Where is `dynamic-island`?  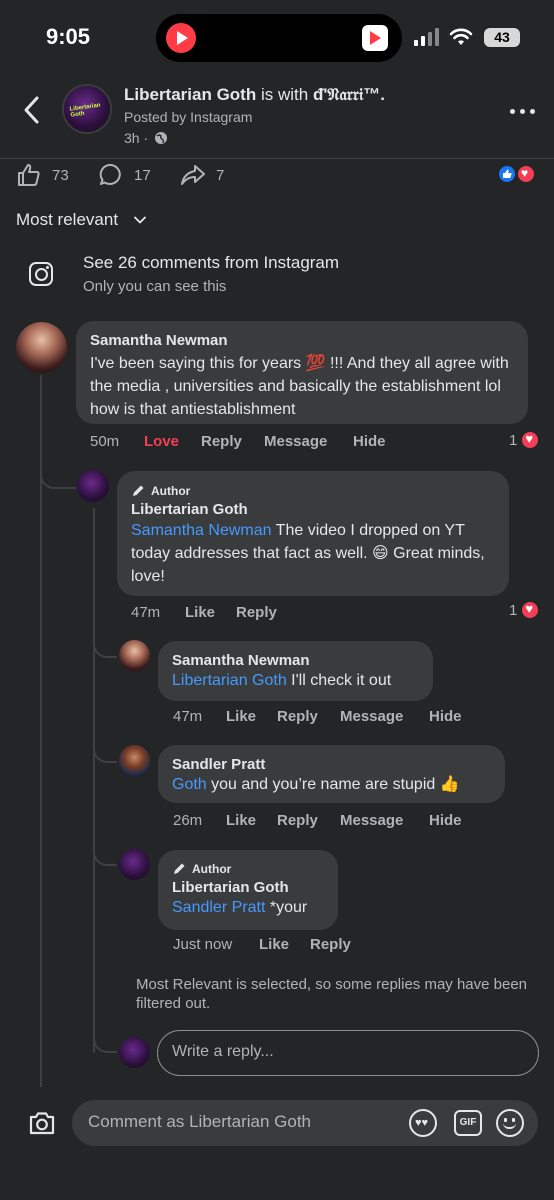 dynamic-island is located at coordinates (279, 38).